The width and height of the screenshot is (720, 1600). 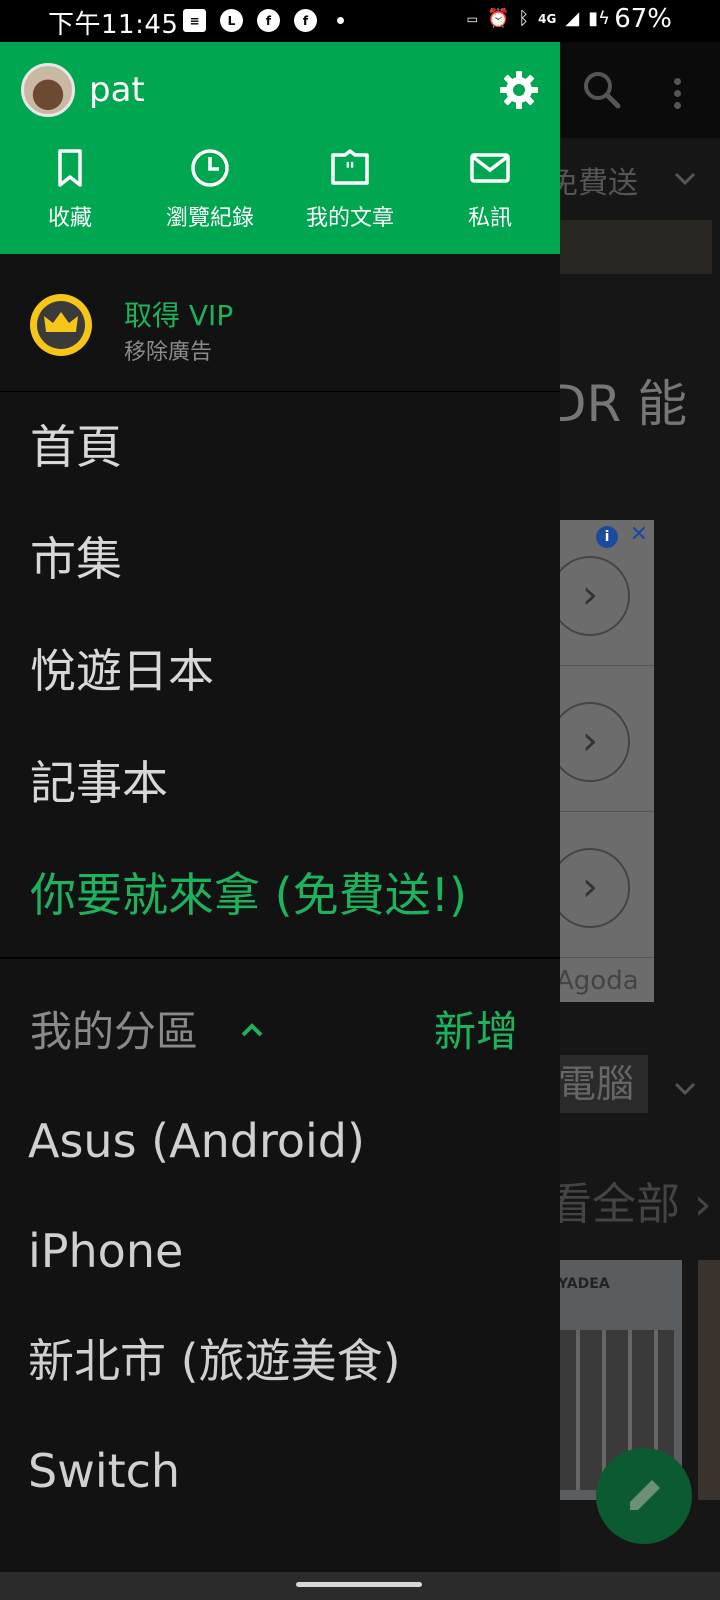 I want to click on bookmark-icon, so click(x=70, y=168).